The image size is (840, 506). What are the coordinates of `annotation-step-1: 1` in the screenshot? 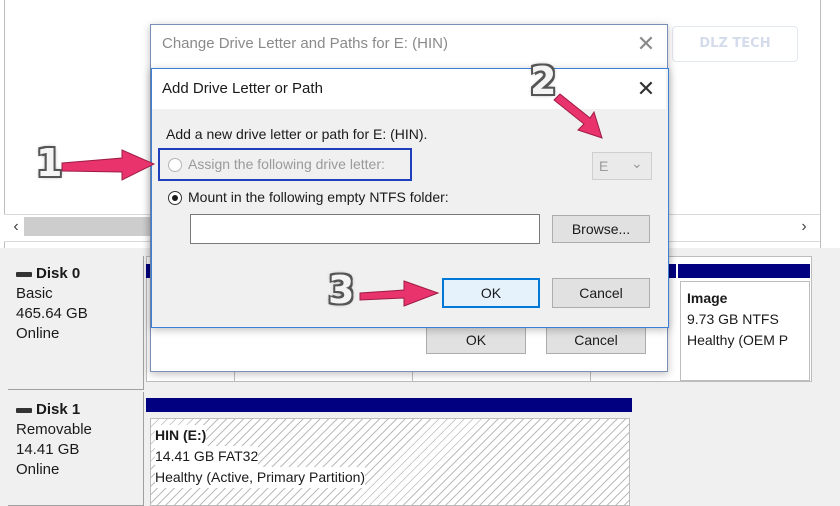 It's located at (49, 163).